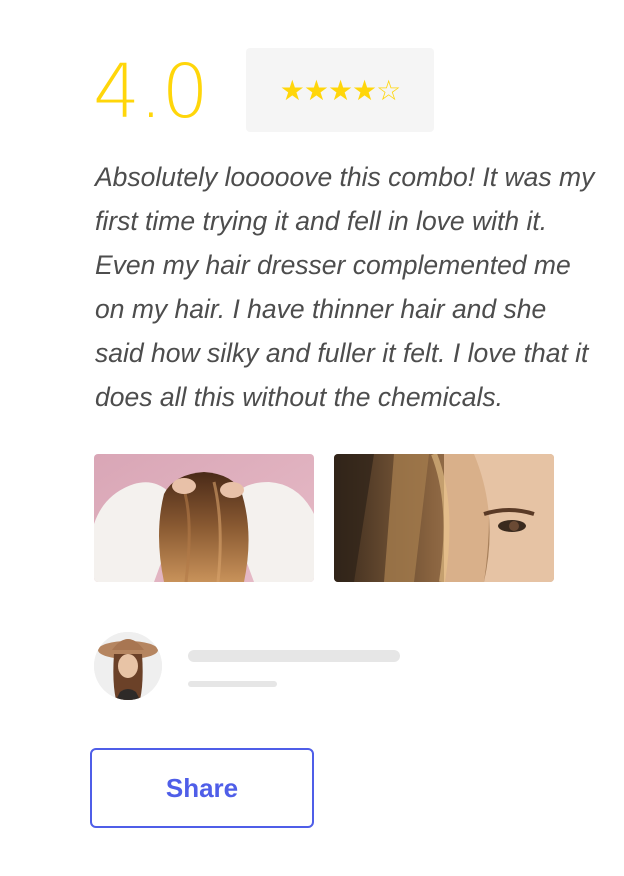  I want to click on rating-score: 4.0, so click(151, 92).